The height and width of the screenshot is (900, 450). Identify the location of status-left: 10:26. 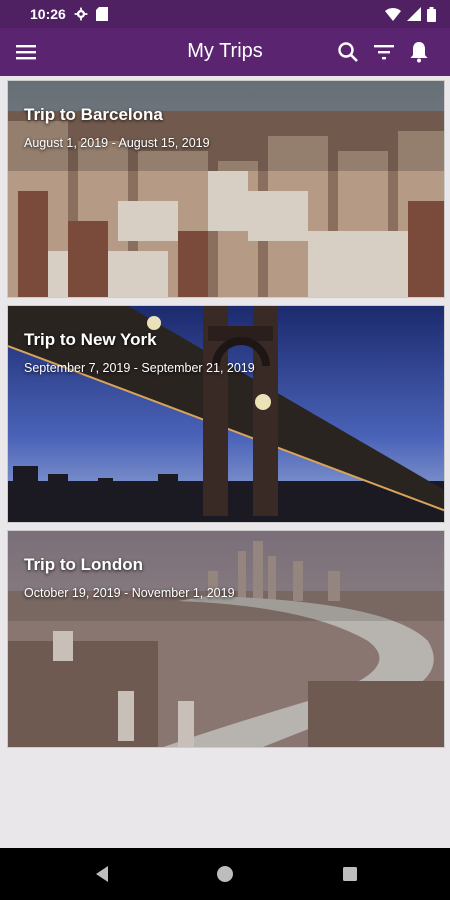
(61, 14).